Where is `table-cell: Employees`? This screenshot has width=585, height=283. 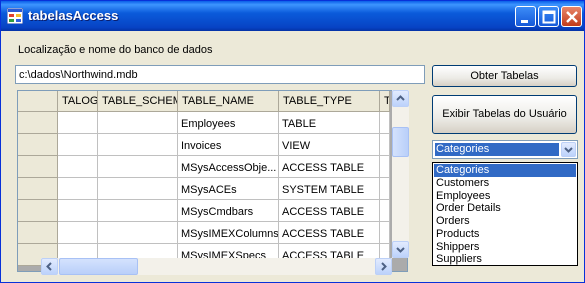 table-cell: Employees is located at coordinates (228, 123).